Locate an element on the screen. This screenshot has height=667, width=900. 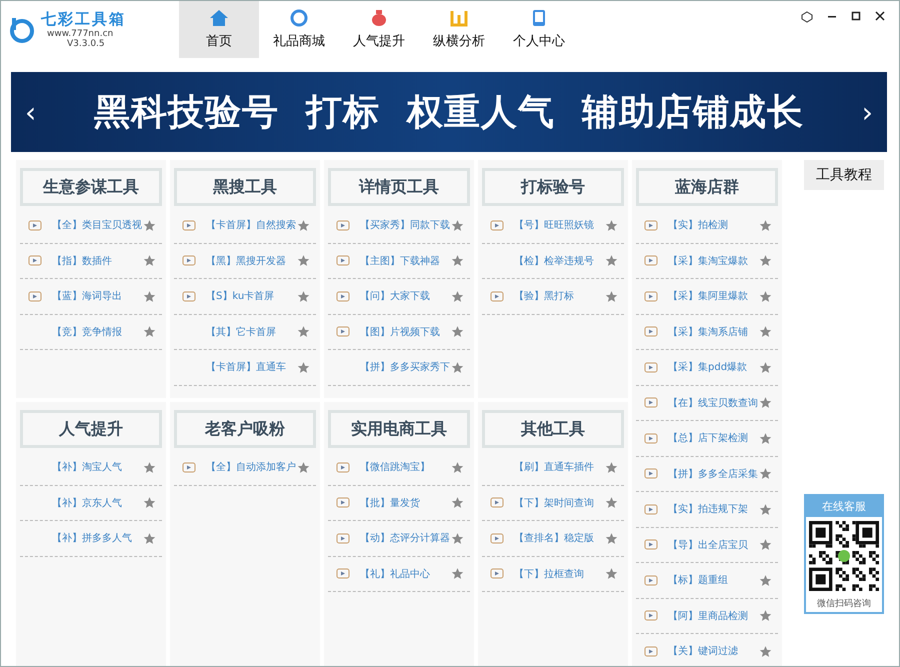
tutorial-button: 工具教程 is located at coordinates (844, 175).